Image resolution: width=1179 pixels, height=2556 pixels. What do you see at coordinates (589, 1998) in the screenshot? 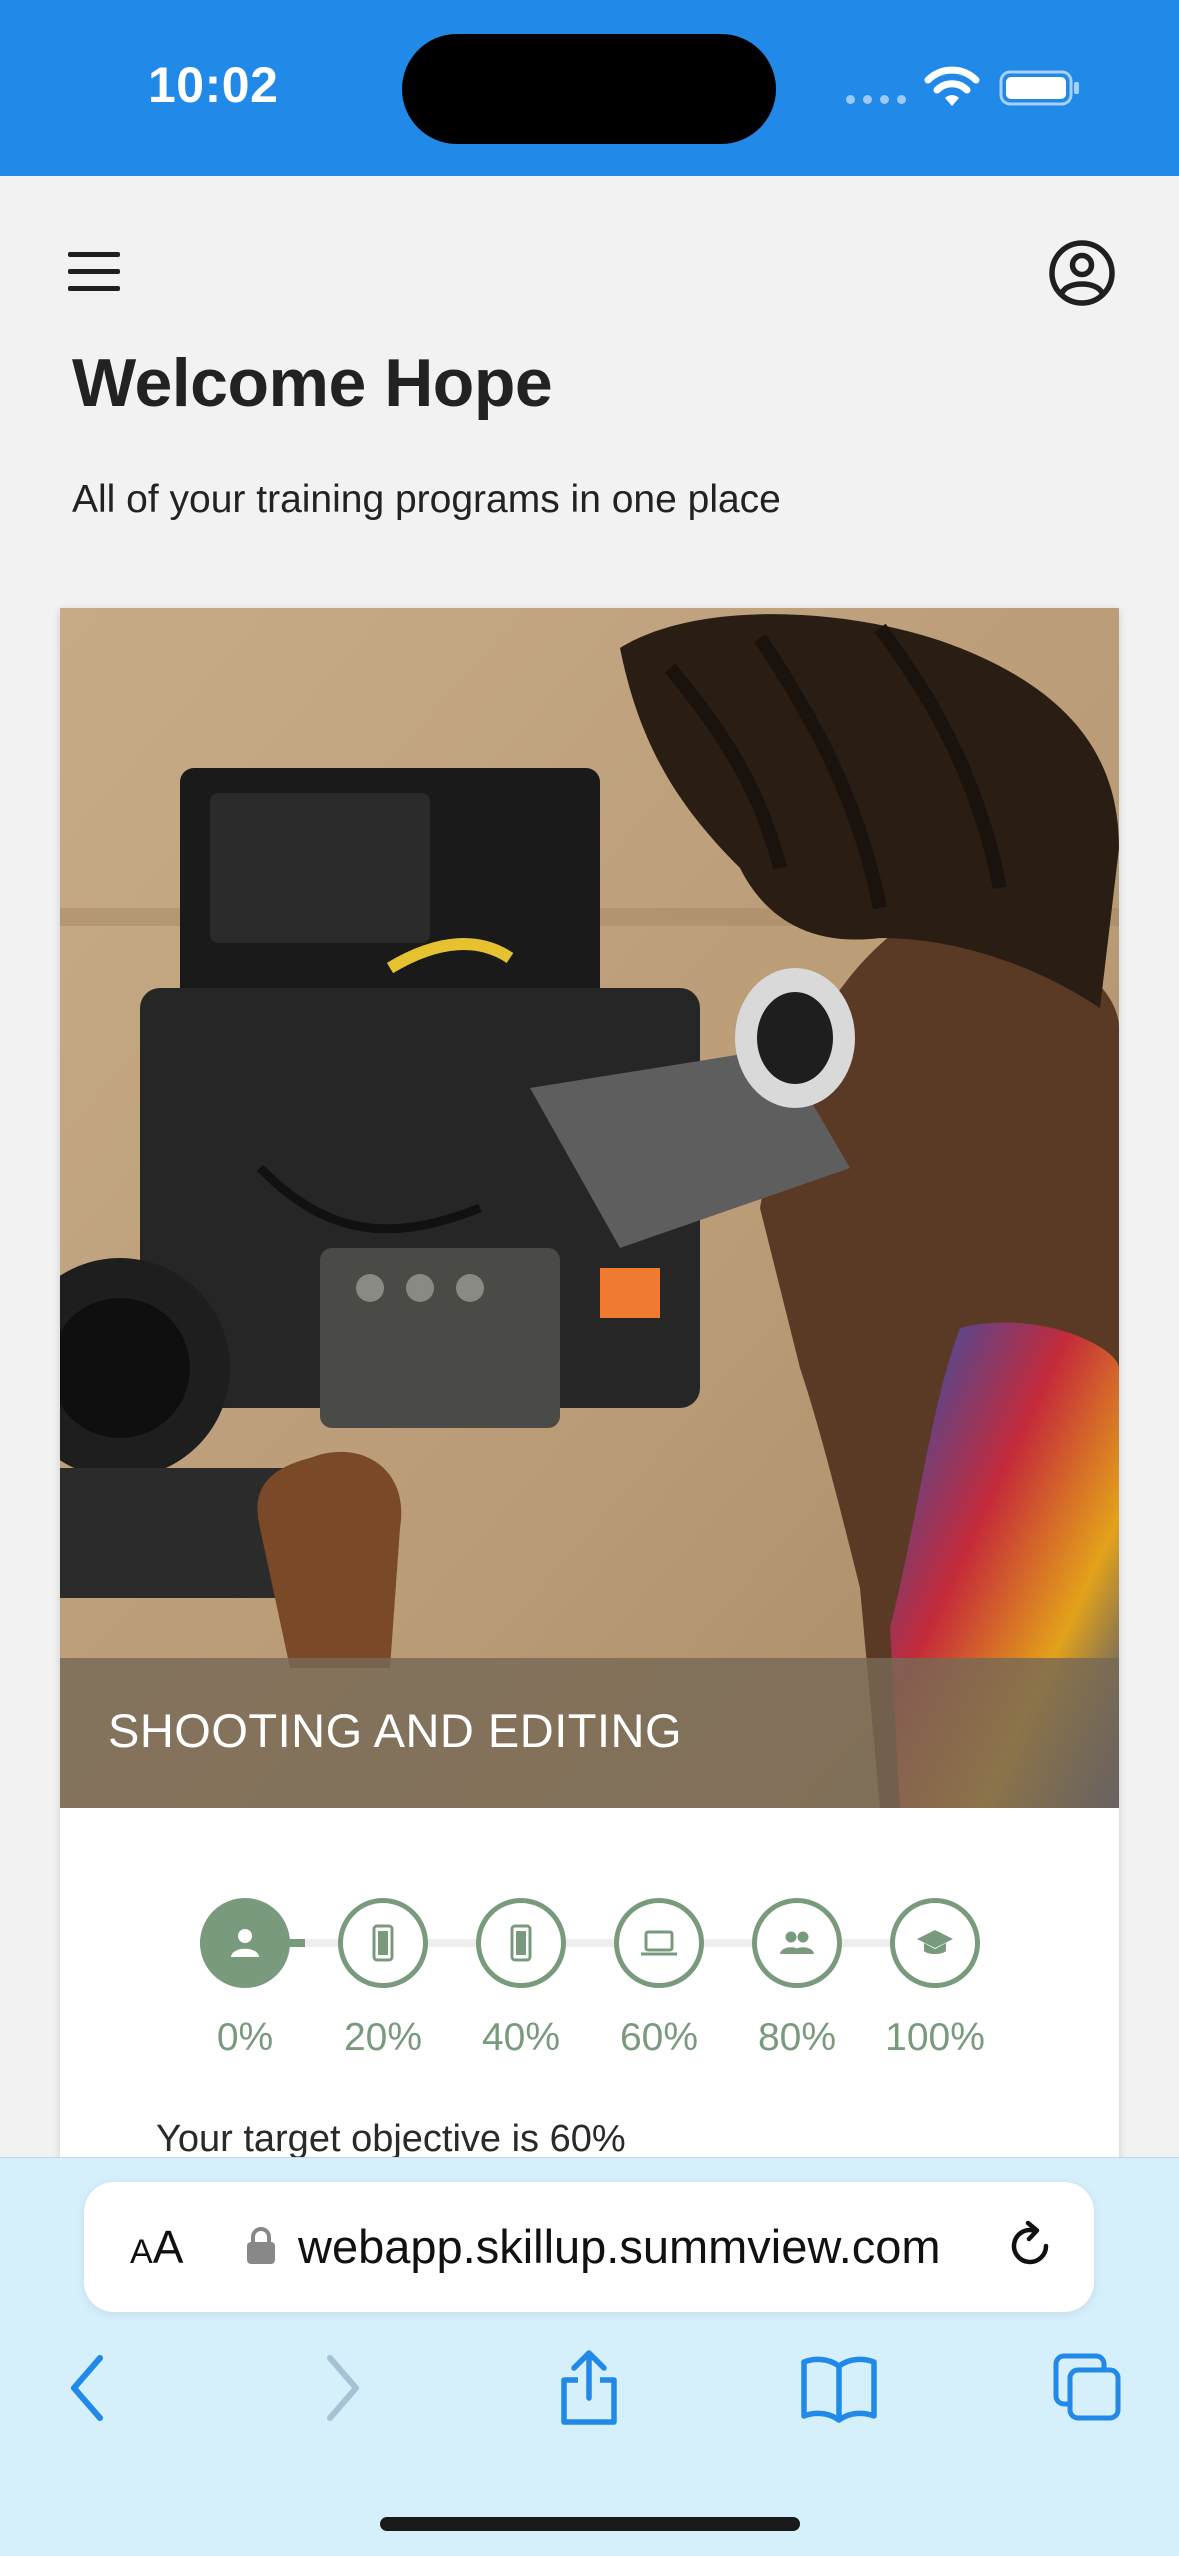
I see `progress-stepper: 0% 20% 40% 60% 80% 100%` at bounding box center [589, 1998].